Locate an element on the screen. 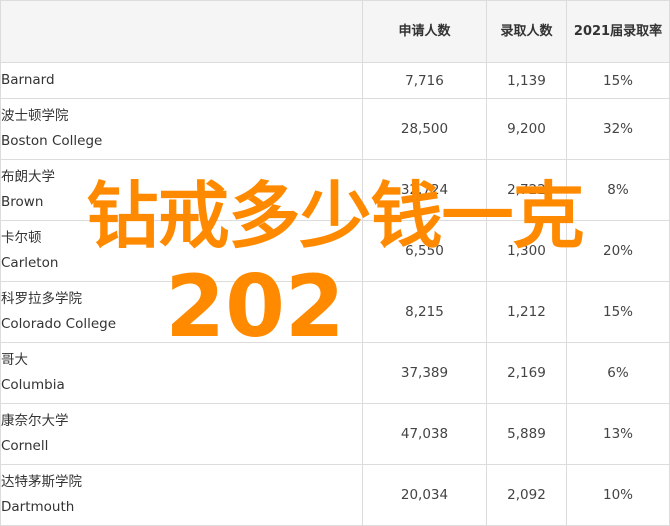 This screenshot has height=526, width=670. header-admit-rate: 2021届录取率 is located at coordinates (618, 31).